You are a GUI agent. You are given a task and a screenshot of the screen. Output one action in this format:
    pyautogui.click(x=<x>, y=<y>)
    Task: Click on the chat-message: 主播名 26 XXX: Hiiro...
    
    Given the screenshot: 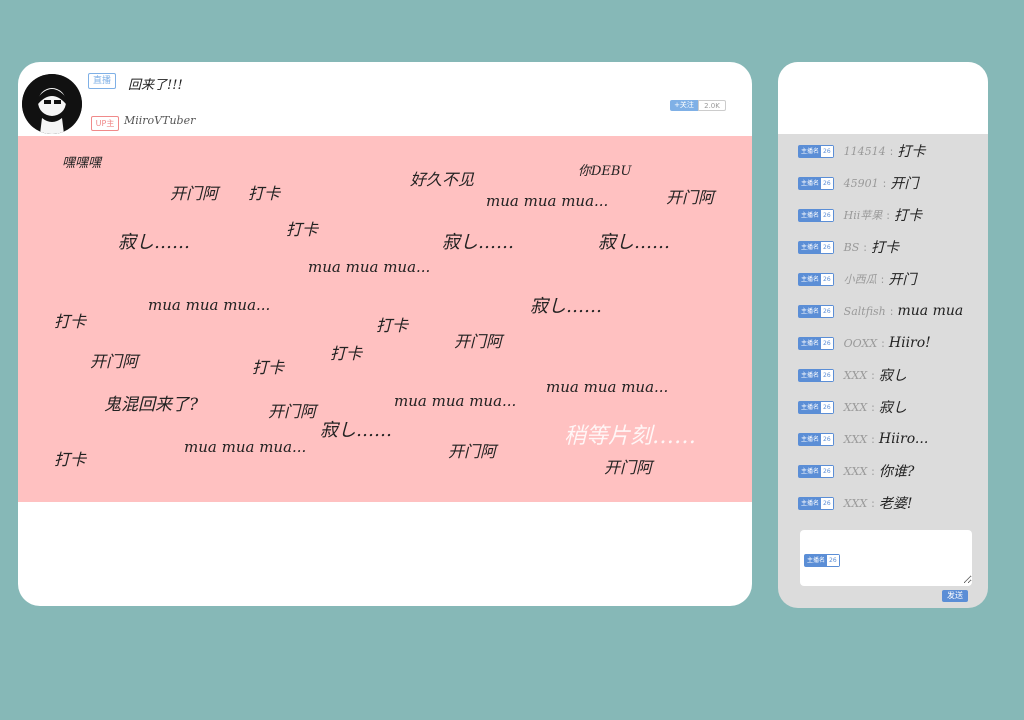 What is the action you would take?
    pyautogui.click(x=863, y=439)
    